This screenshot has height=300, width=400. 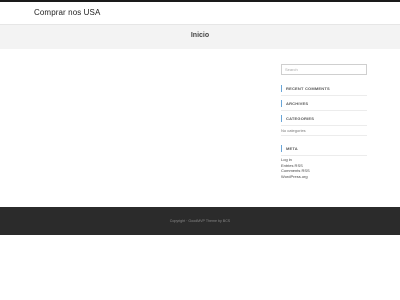 I want to click on meta-link-wordpress-org: WordPress.org, so click(x=295, y=177).